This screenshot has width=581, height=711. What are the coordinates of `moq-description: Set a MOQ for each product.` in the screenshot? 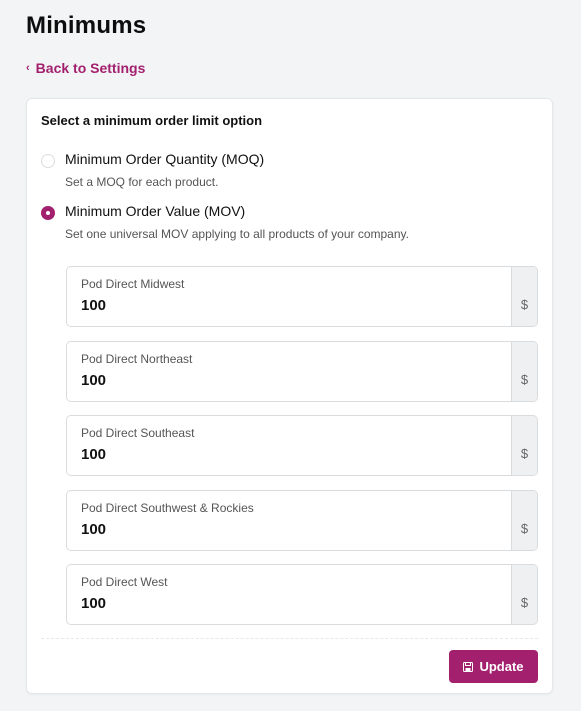 It's located at (142, 182).